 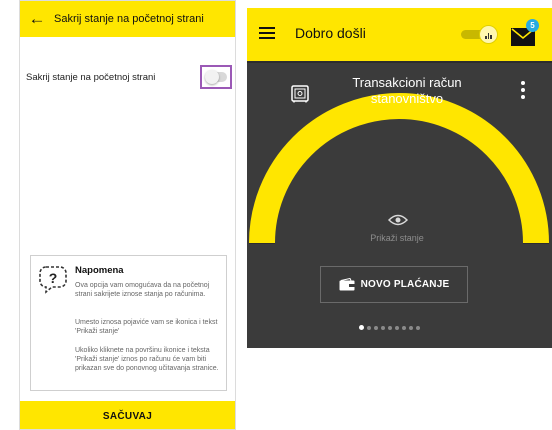 What do you see at coordinates (330, 33) in the screenshot?
I see `greeting-title: Dobro došli` at bounding box center [330, 33].